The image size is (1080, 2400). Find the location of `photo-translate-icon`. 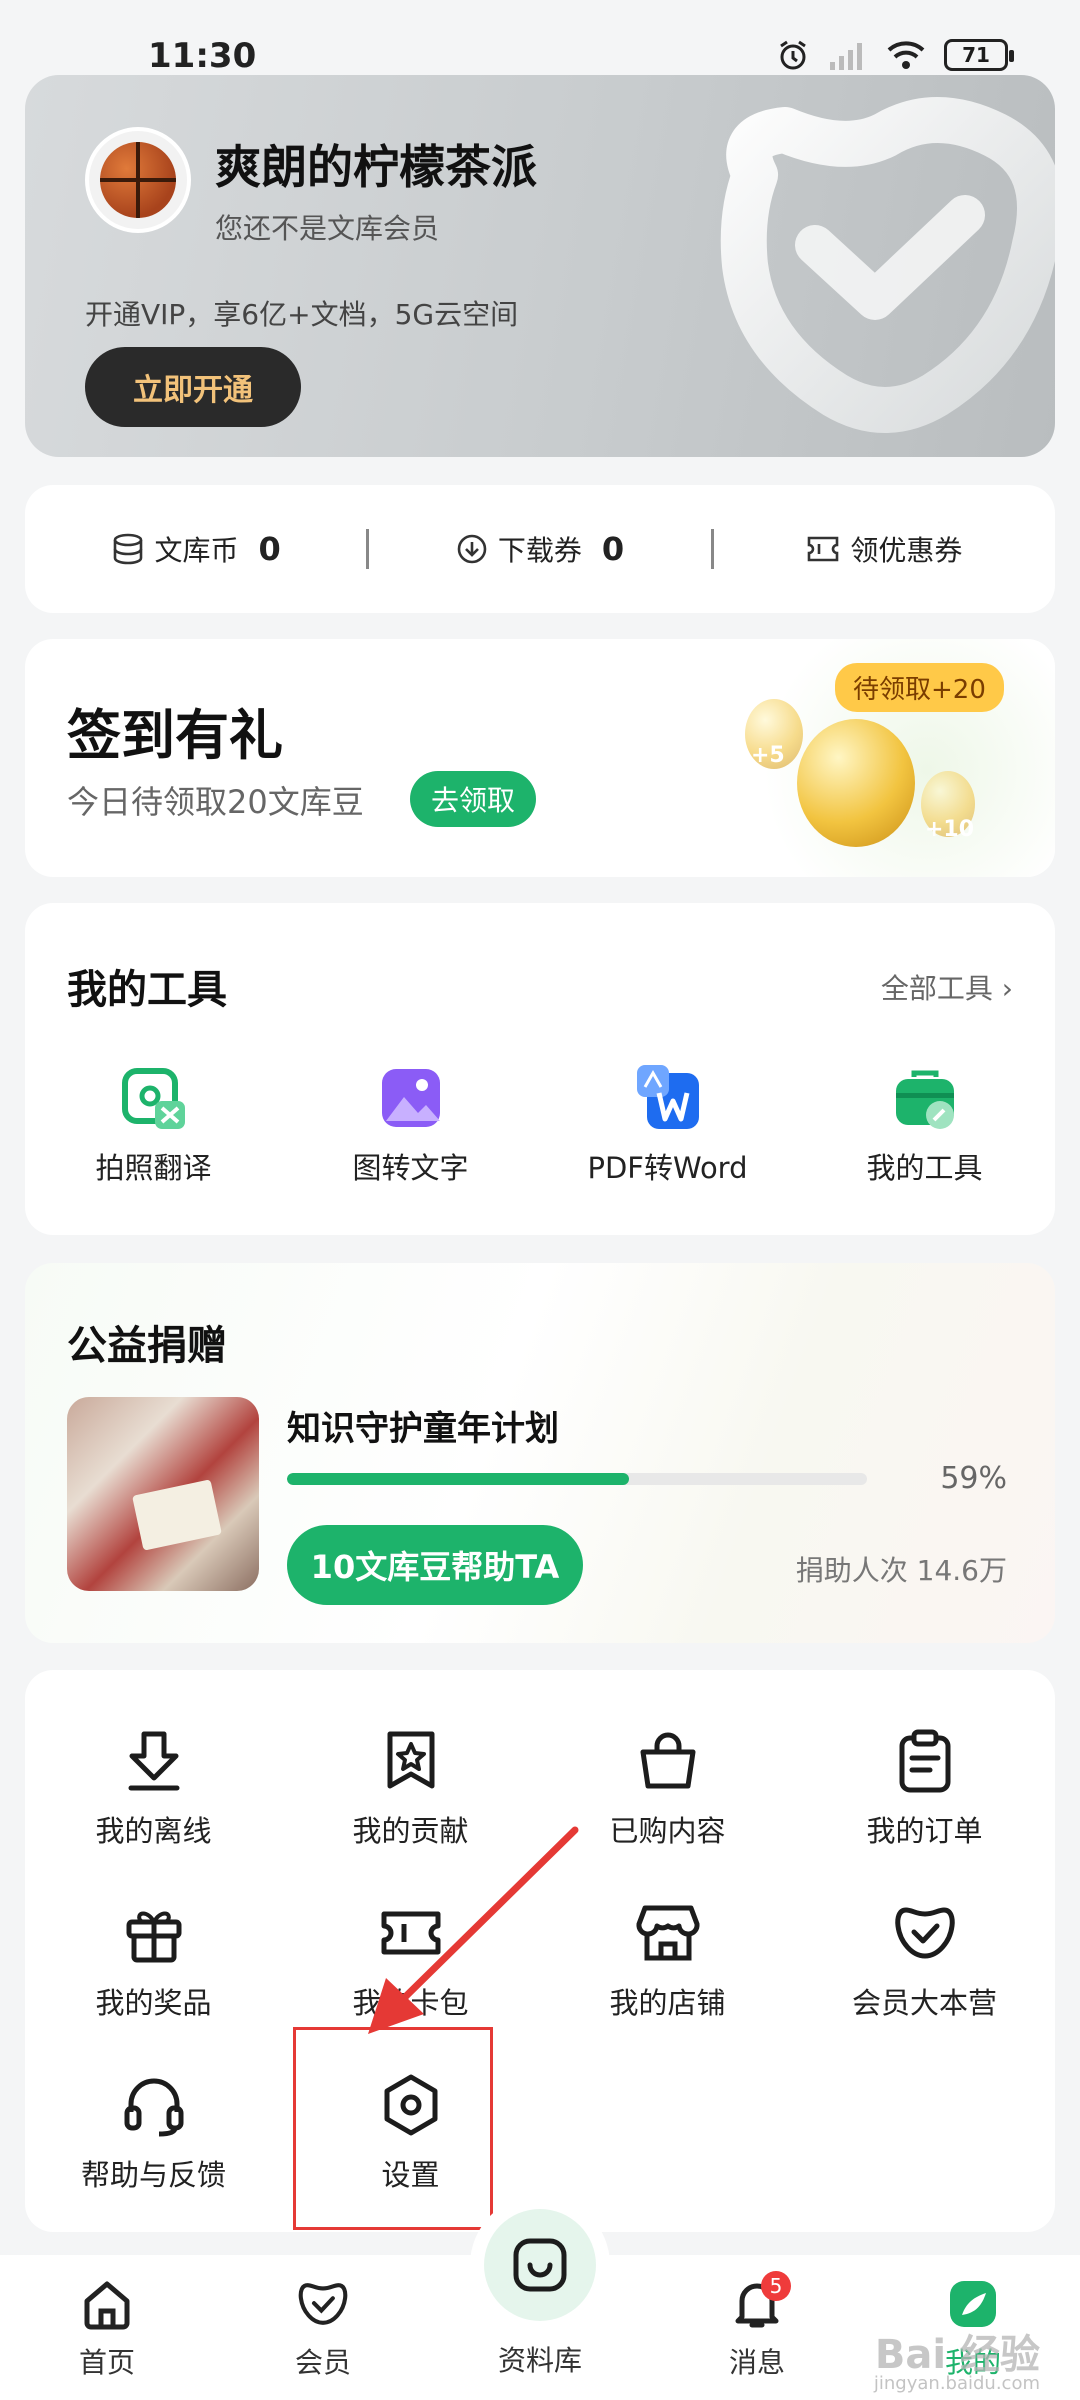

photo-translate-icon is located at coordinates (153, 1098).